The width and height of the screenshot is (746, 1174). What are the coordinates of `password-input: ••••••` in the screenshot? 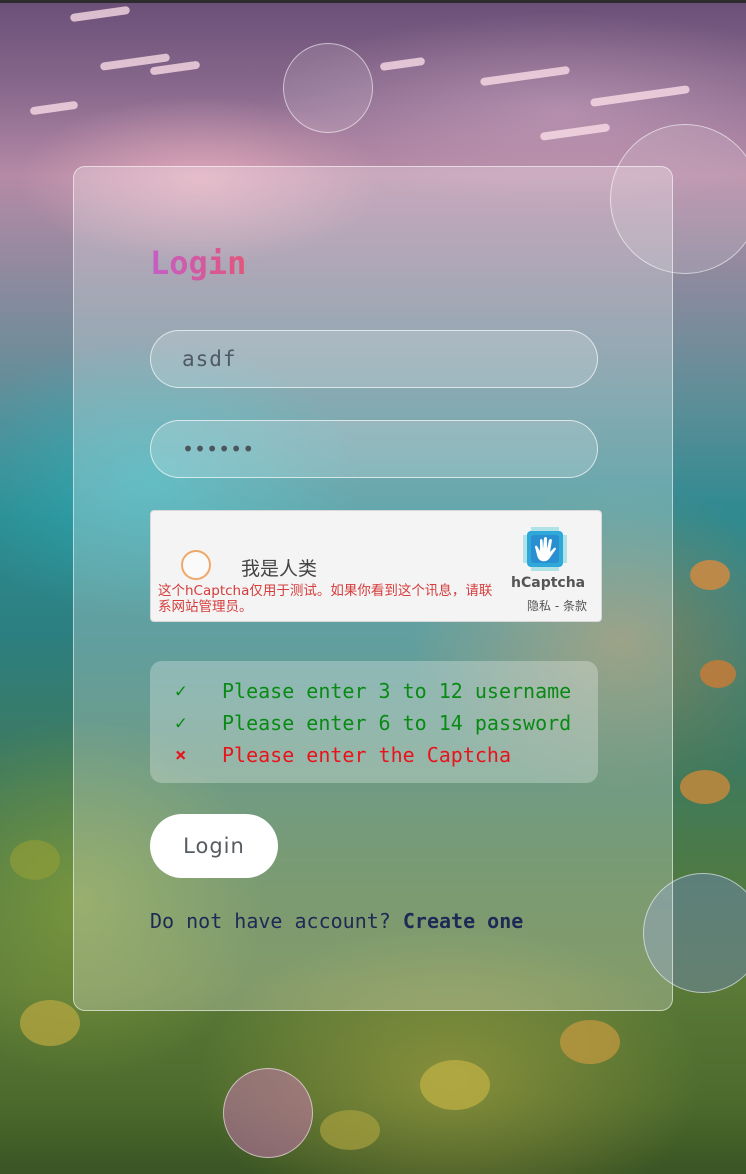 It's located at (374, 449).